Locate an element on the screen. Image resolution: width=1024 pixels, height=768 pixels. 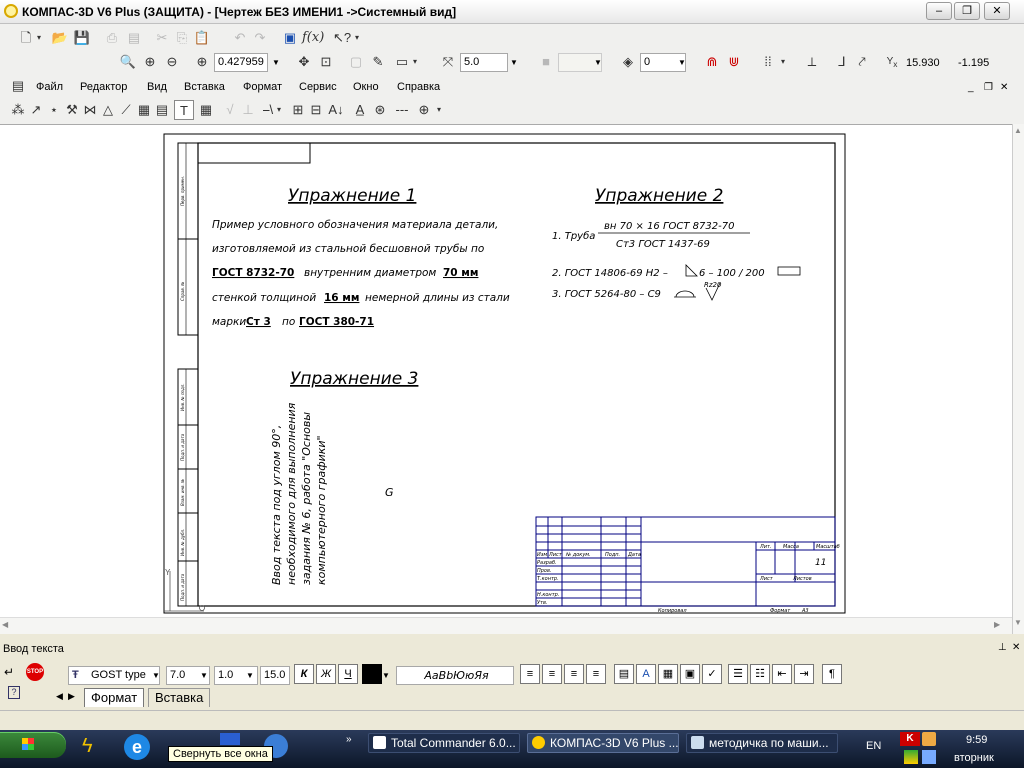
snap-settings-icon: ✎ is located at coordinates (378, 62).